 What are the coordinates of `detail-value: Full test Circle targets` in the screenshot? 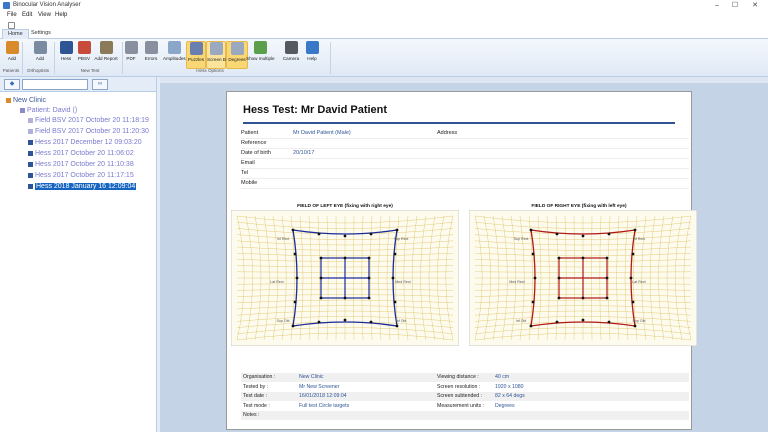 It's located at (324, 405).